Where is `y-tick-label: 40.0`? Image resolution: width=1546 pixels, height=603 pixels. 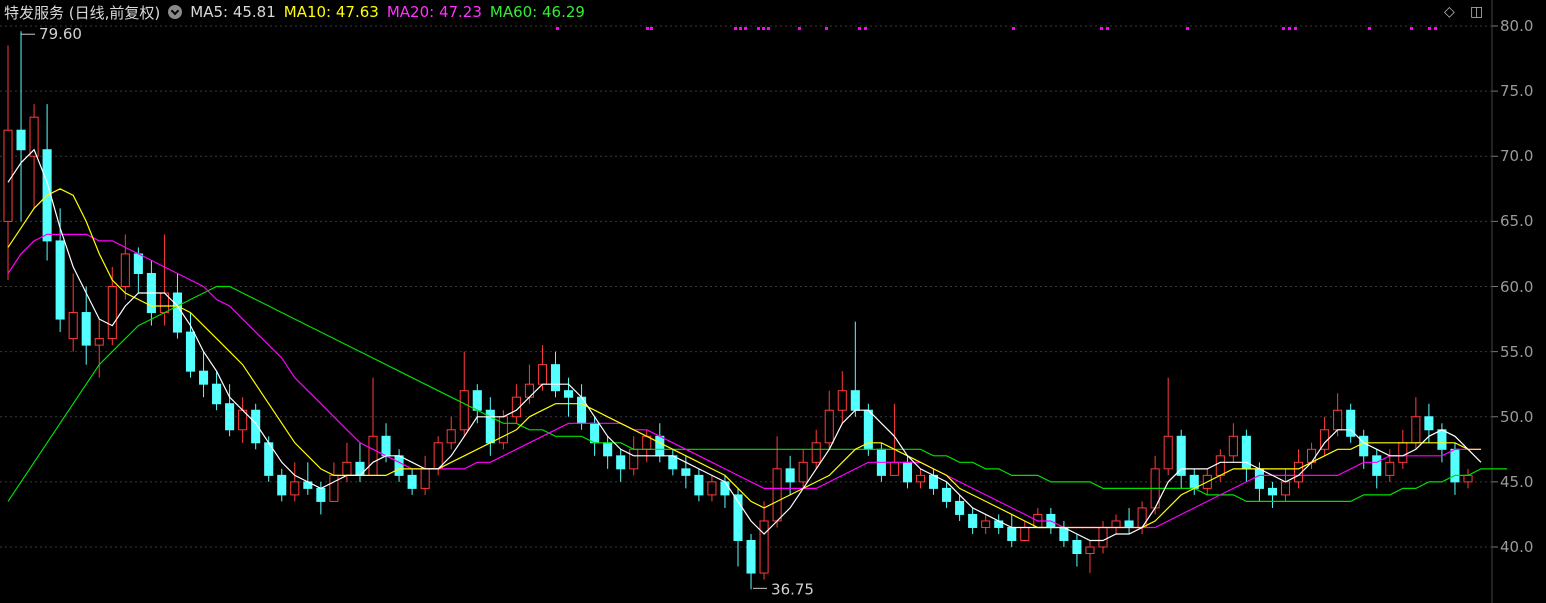 y-tick-label: 40.0 is located at coordinates (1517, 547).